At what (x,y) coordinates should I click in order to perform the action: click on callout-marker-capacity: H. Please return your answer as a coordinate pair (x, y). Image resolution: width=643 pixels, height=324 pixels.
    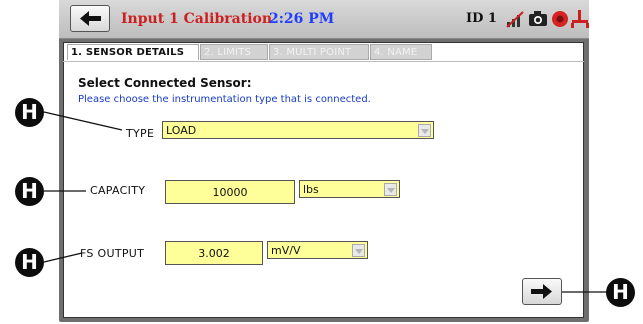
    Looking at the image, I should click on (29, 191).